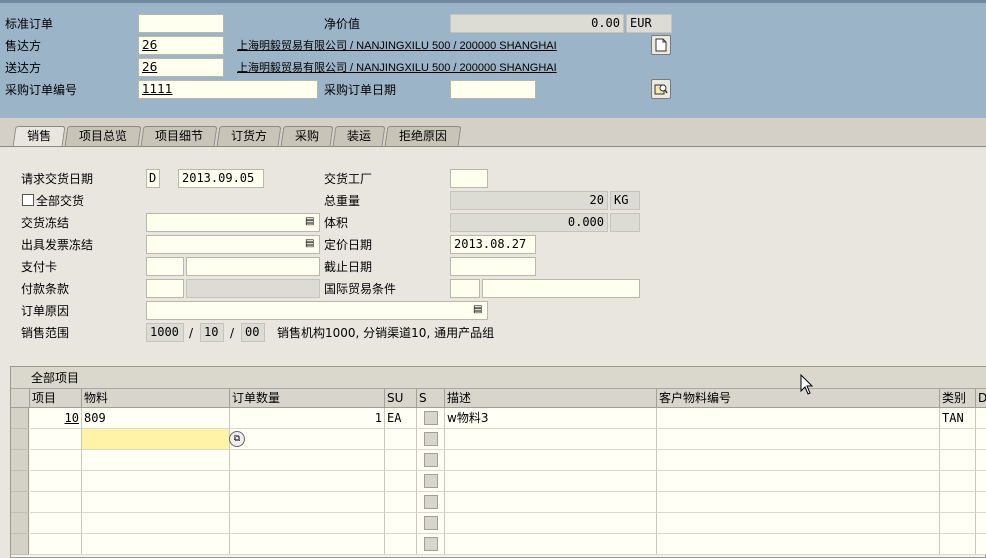  I want to click on table-cell: 809, so click(156, 418).